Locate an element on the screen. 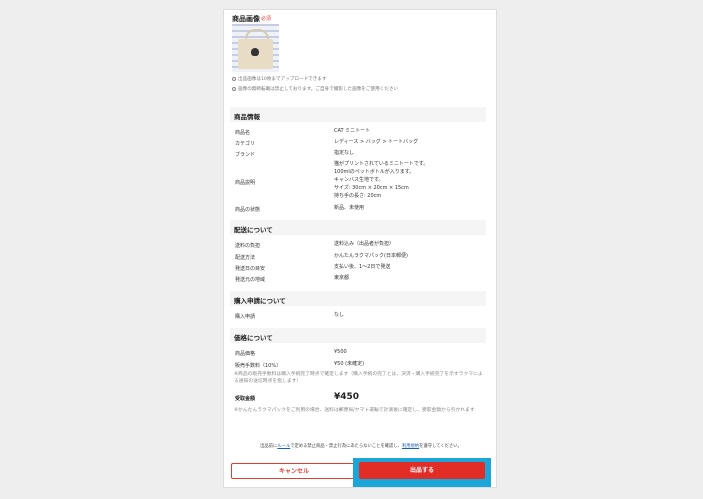  price-header: 価格について is located at coordinates (358, 335).